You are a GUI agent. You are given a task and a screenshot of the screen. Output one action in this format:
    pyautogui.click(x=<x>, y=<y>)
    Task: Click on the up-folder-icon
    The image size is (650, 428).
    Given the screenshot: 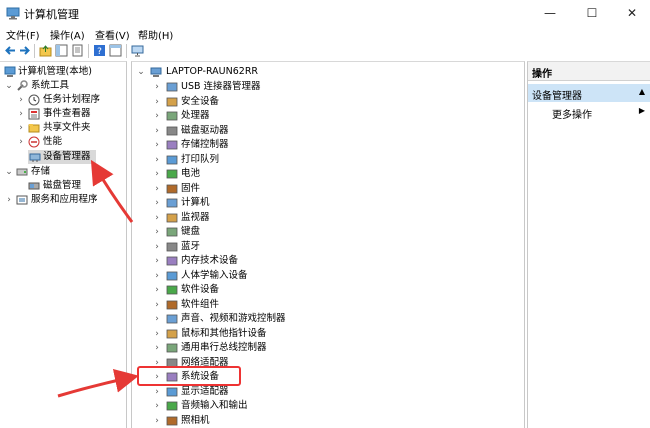 What is the action you would take?
    pyautogui.click(x=45, y=50)
    